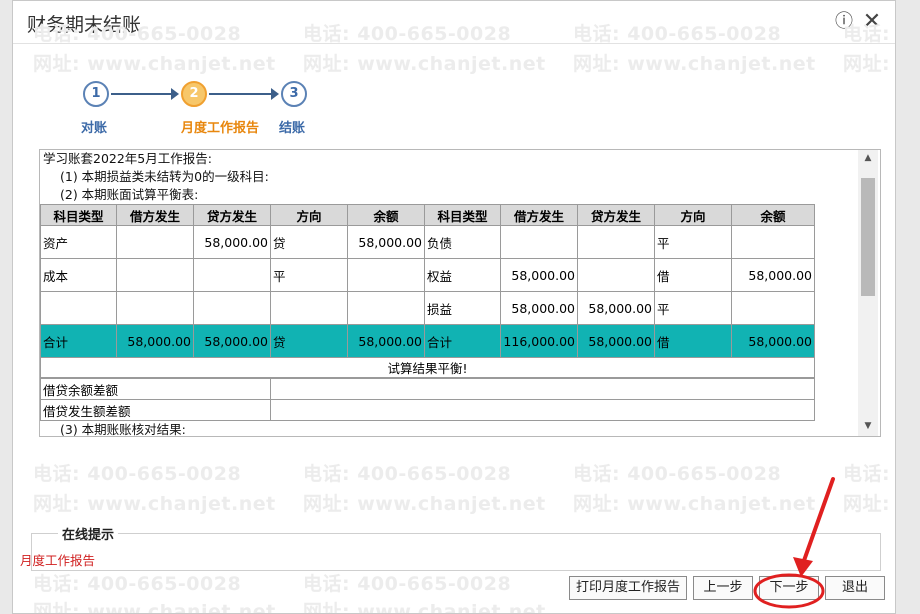  Describe the element at coordinates (220, 128) in the screenshot. I see `step-label-monthly-report: 月度工作报告` at that location.